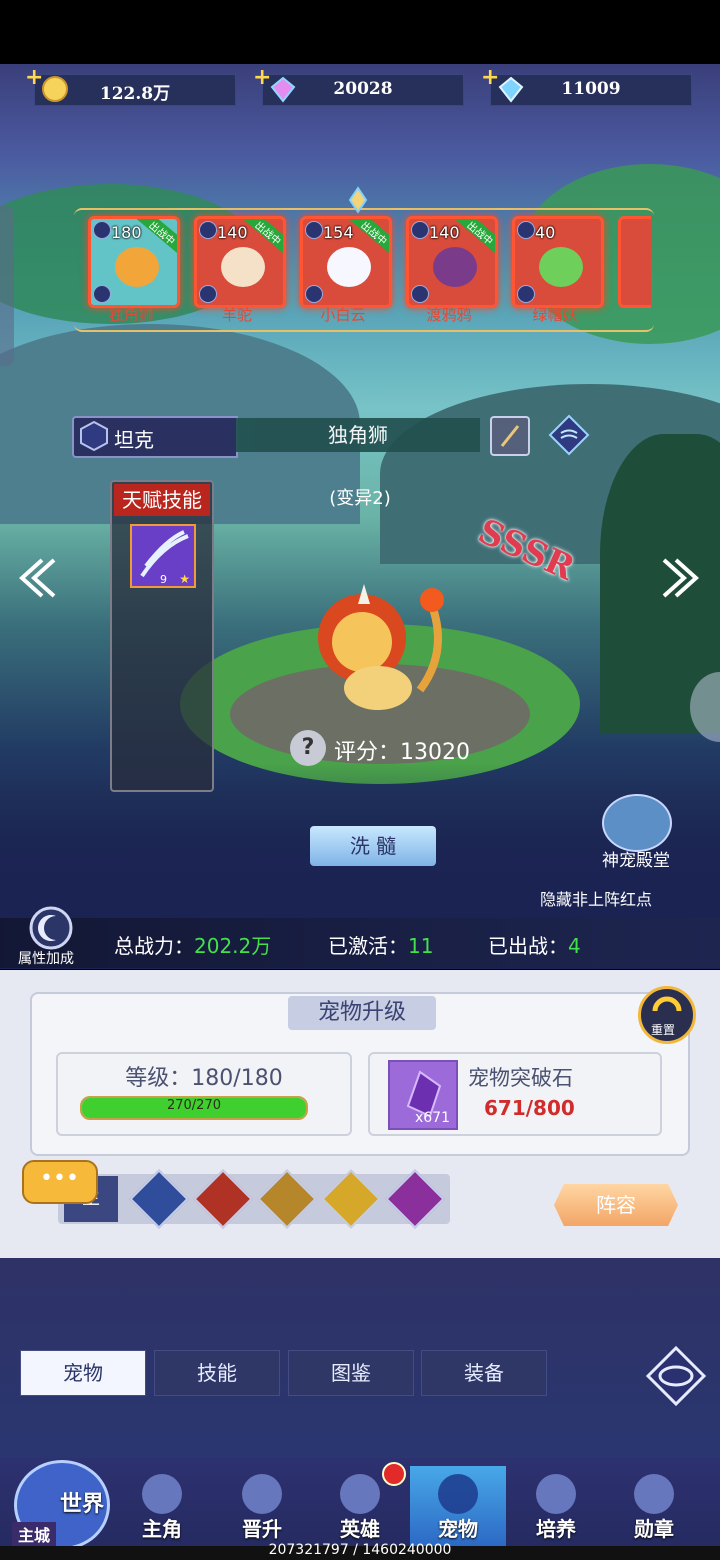 Image resolution: width=720 pixels, height=1560 pixels. Describe the element at coordinates (676, 1376) in the screenshot. I see `eye-emblem-icon` at that location.